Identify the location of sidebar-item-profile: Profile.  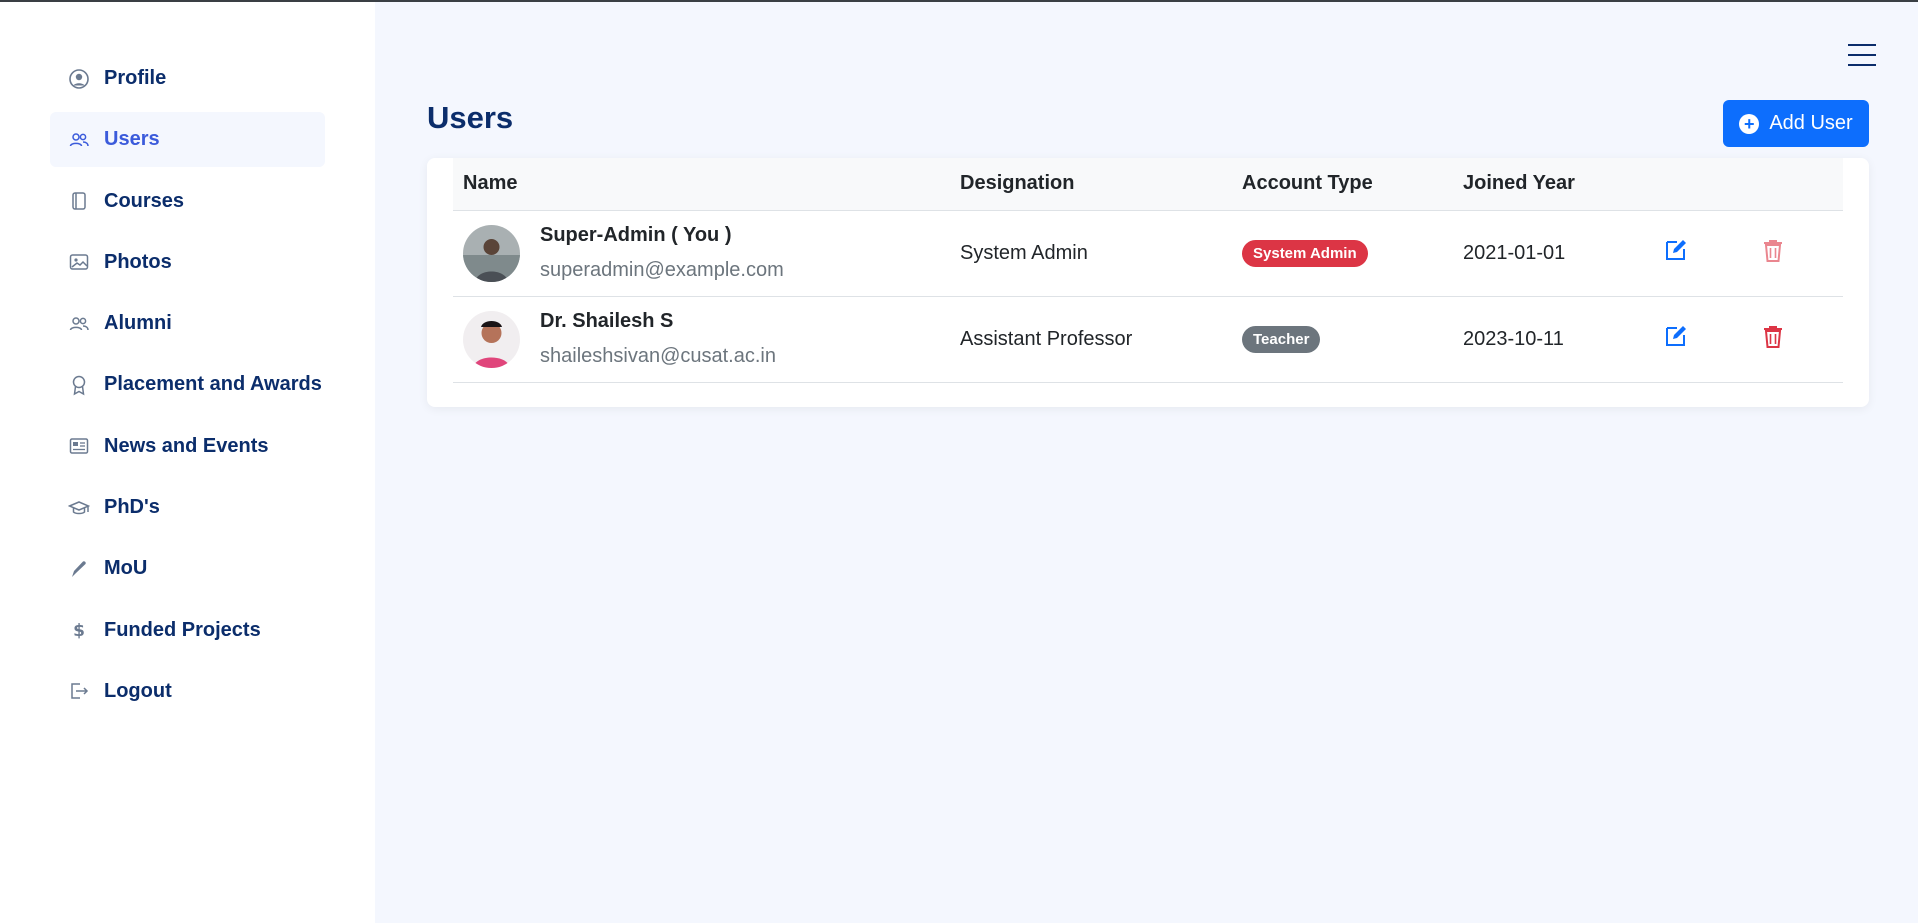
(187, 78).